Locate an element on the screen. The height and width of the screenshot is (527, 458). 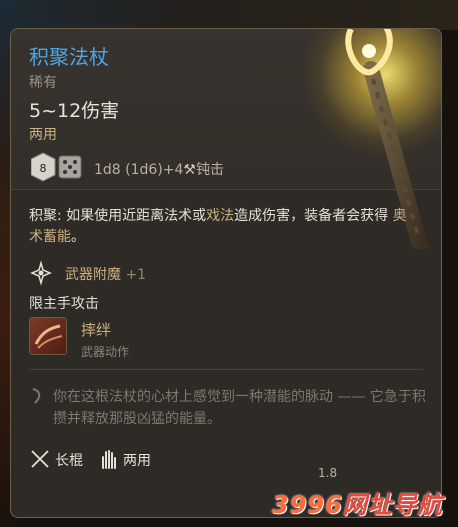
site-watermark: 3996网址导航 is located at coordinates (365, 504).